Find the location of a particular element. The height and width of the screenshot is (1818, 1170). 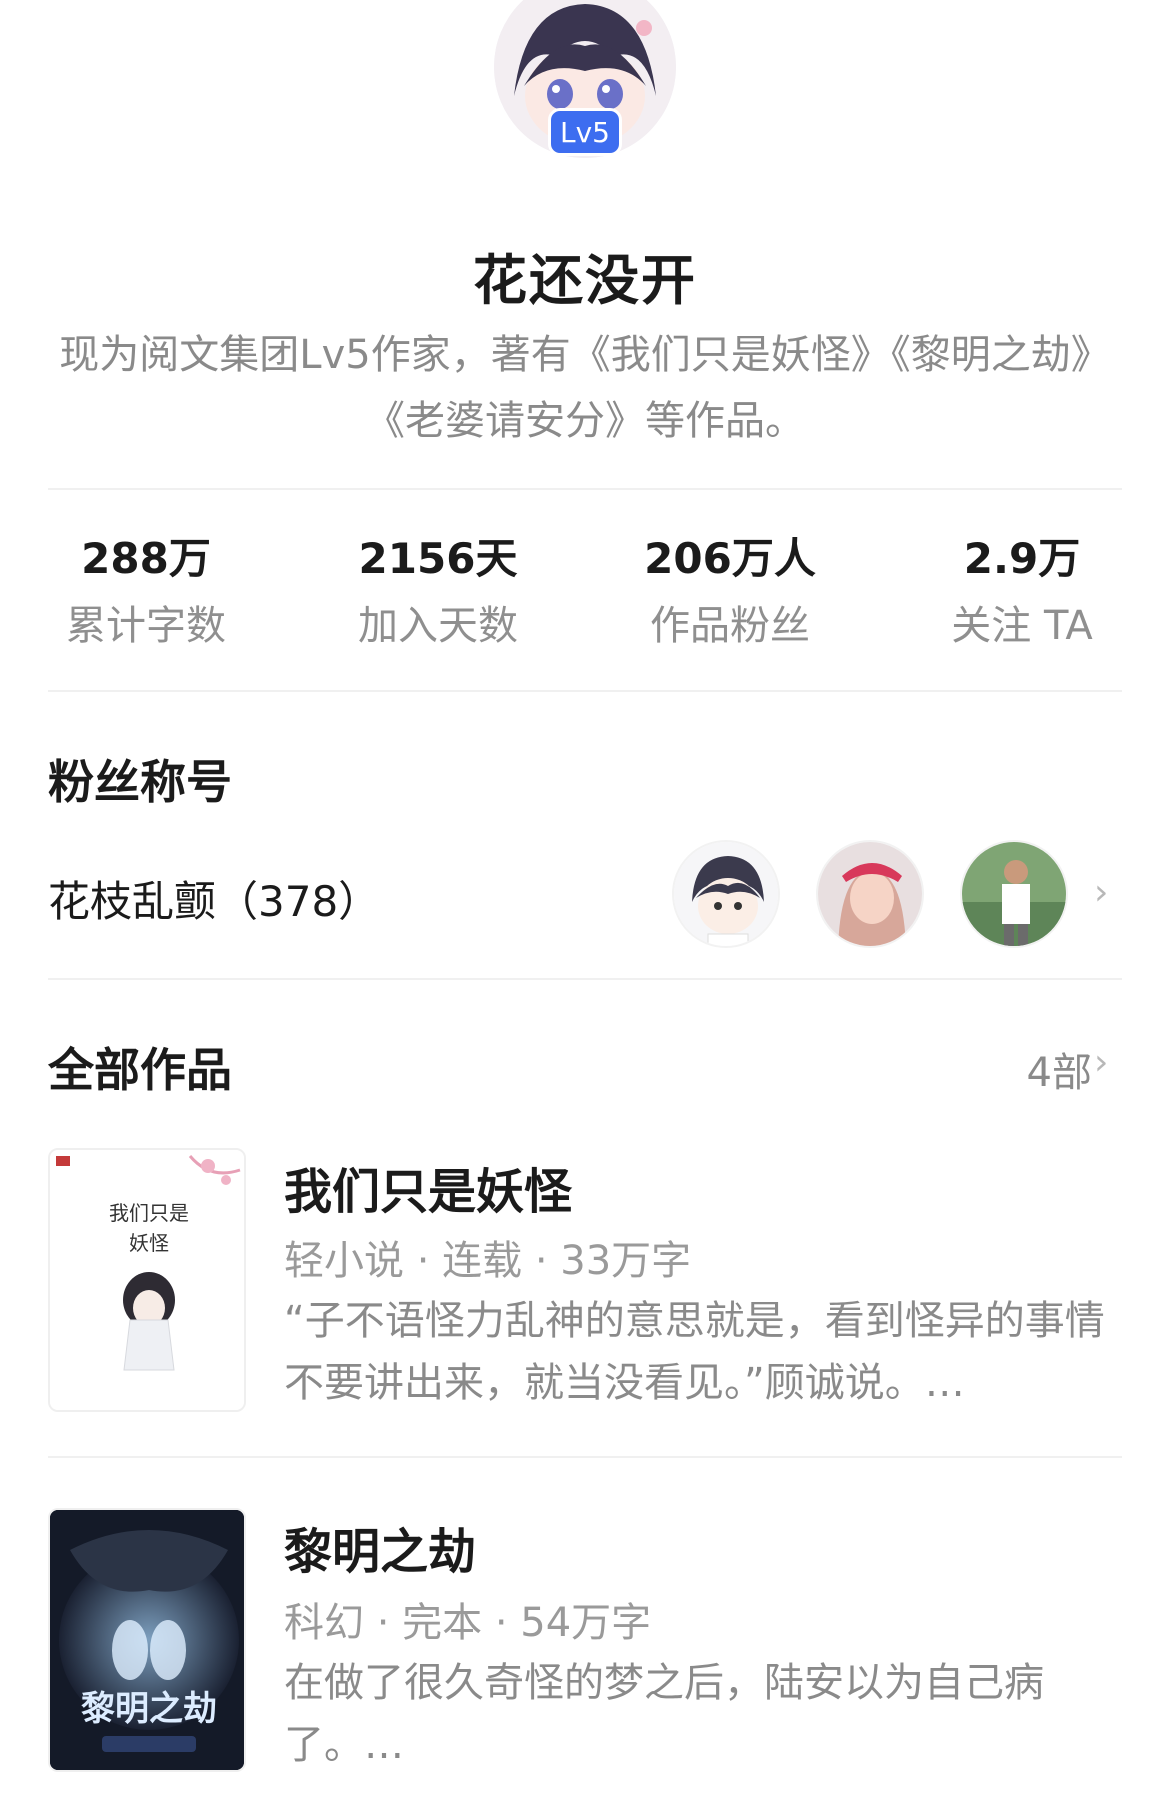

book-meta: 轻小说 · 连载 · 33万字 is located at coordinates (488, 1261).